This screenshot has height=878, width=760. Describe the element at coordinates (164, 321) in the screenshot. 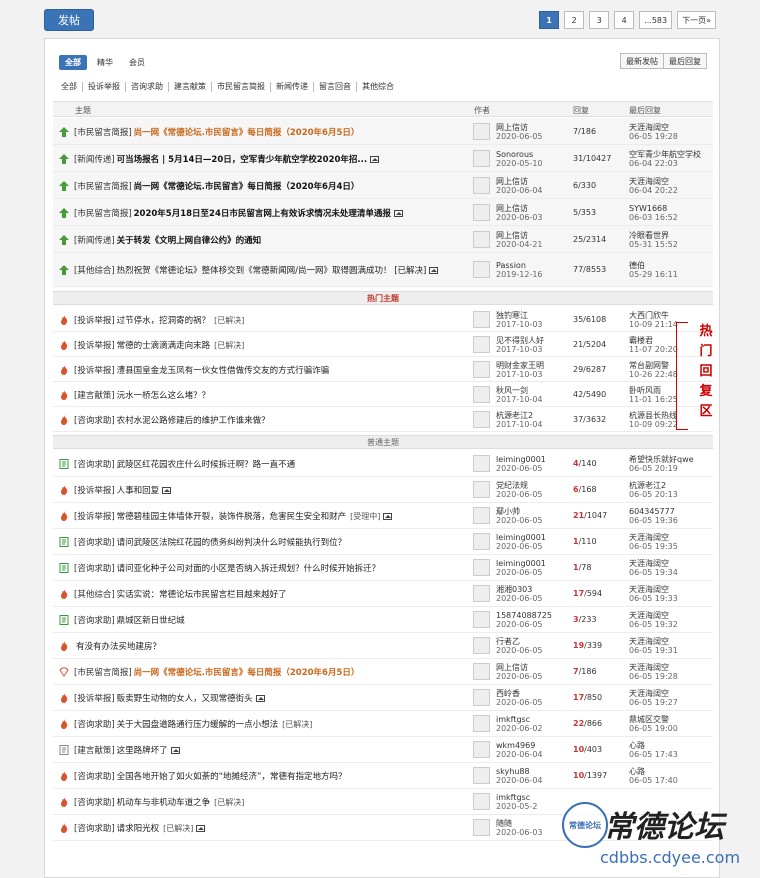

I see `thread-title-text: 过节停水，挖洞寄的祸？` at that location.